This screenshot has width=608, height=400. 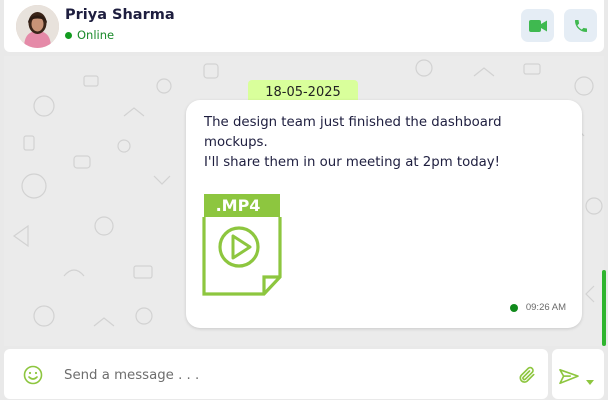 What do you see at coordinates (37, 26) in the screenshot?
I see `avatar` at bounding box center [37, 26].